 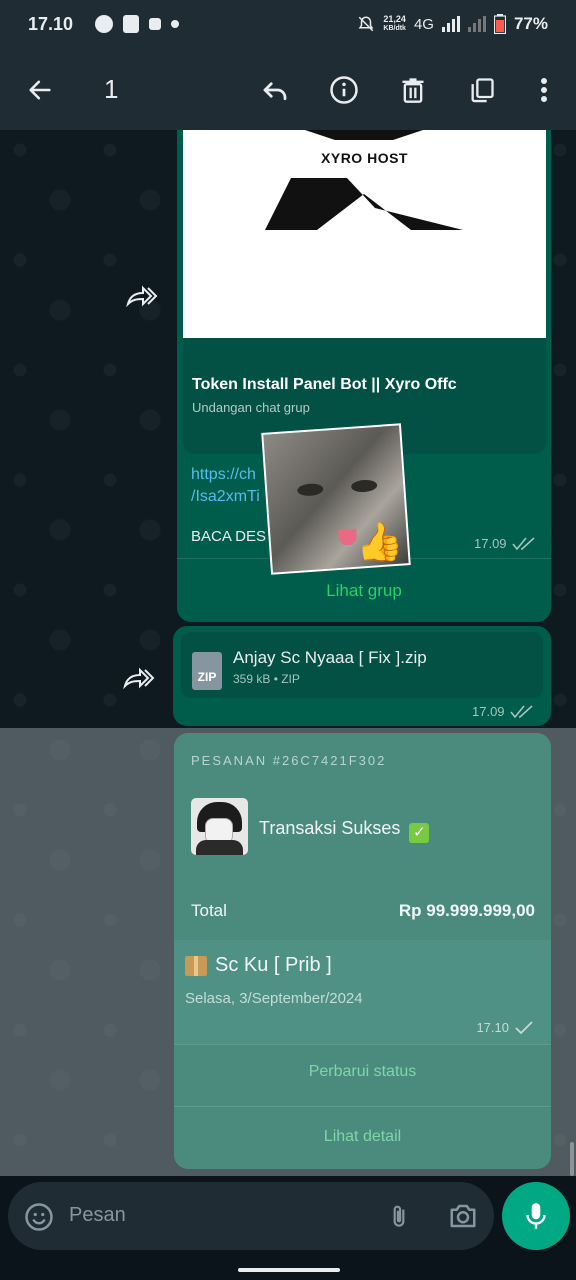 I want to click on file-name: Anjay Sc Nyaaa [ Fix ].zip, so click(x=330, y=657).